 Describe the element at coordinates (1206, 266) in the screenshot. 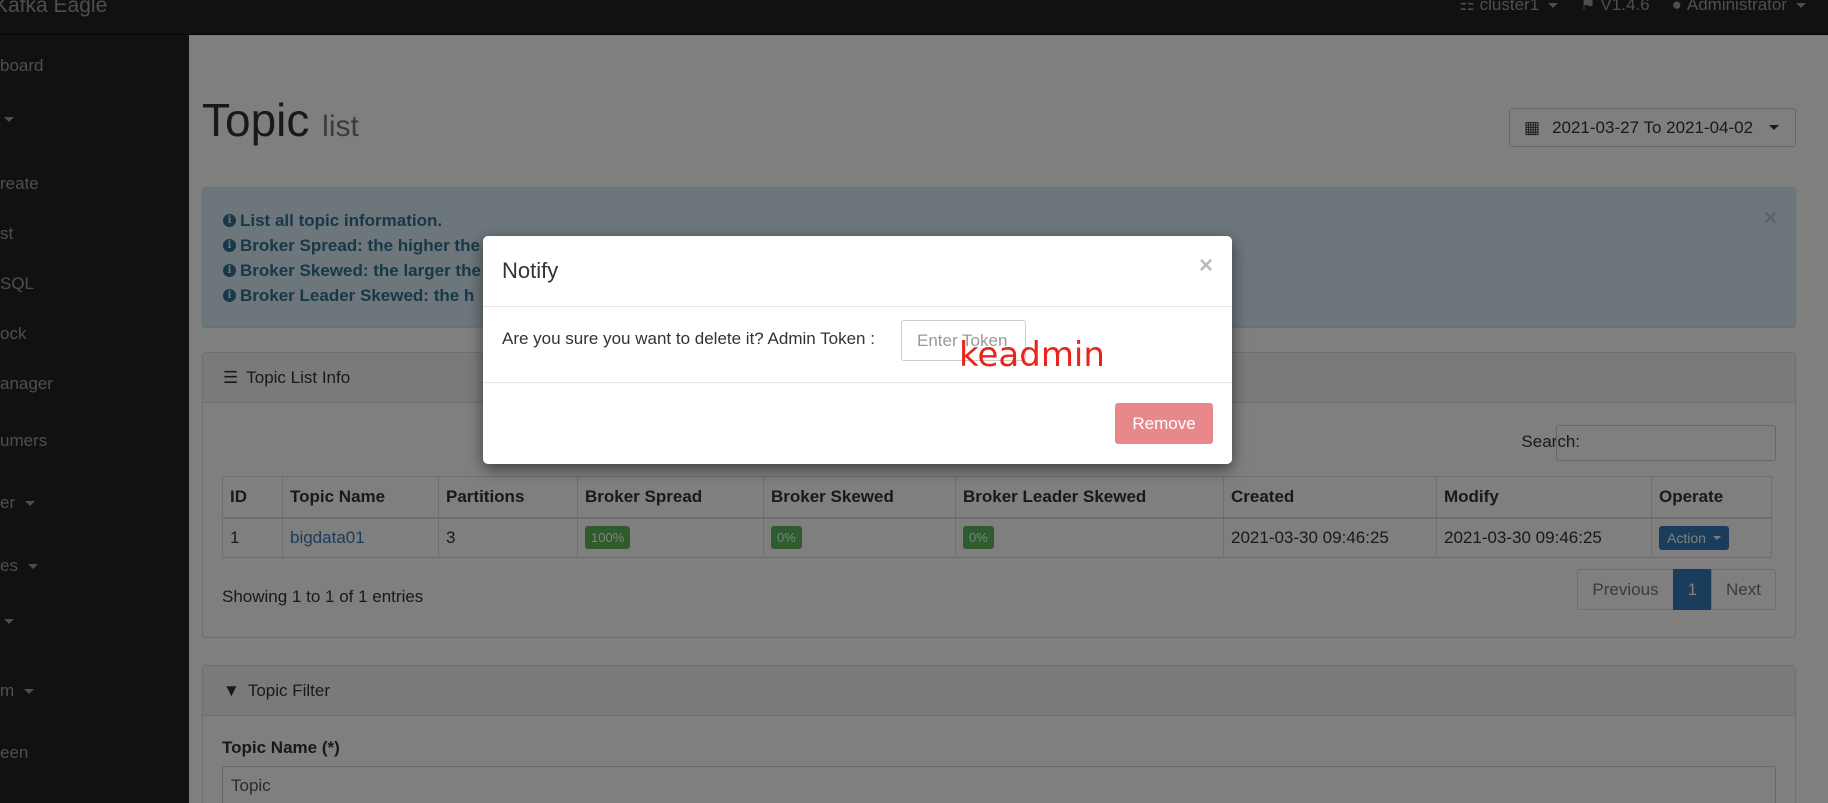

I see `modal-close-button: ×` at that location.